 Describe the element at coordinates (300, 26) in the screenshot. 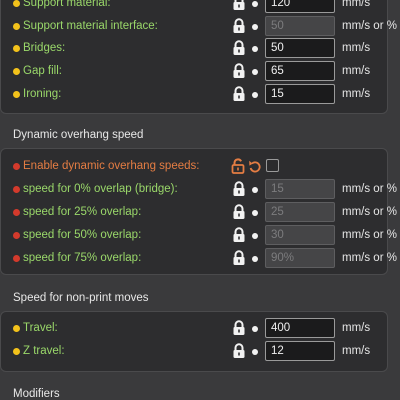

I see `support-interface-speed-input: 50` at that location.